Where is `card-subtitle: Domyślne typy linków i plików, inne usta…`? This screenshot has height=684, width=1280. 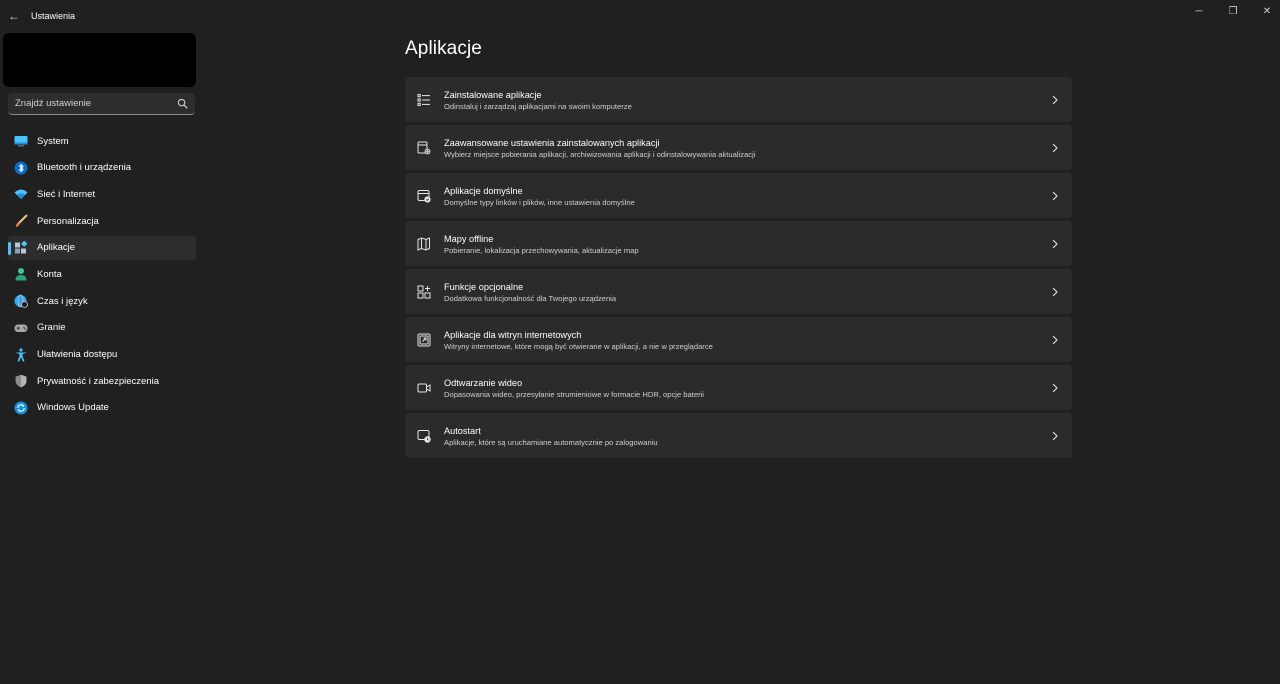 card-subtitle: Domyślne typy linków i plików, inne usta… is located at coordinates (539, 202).